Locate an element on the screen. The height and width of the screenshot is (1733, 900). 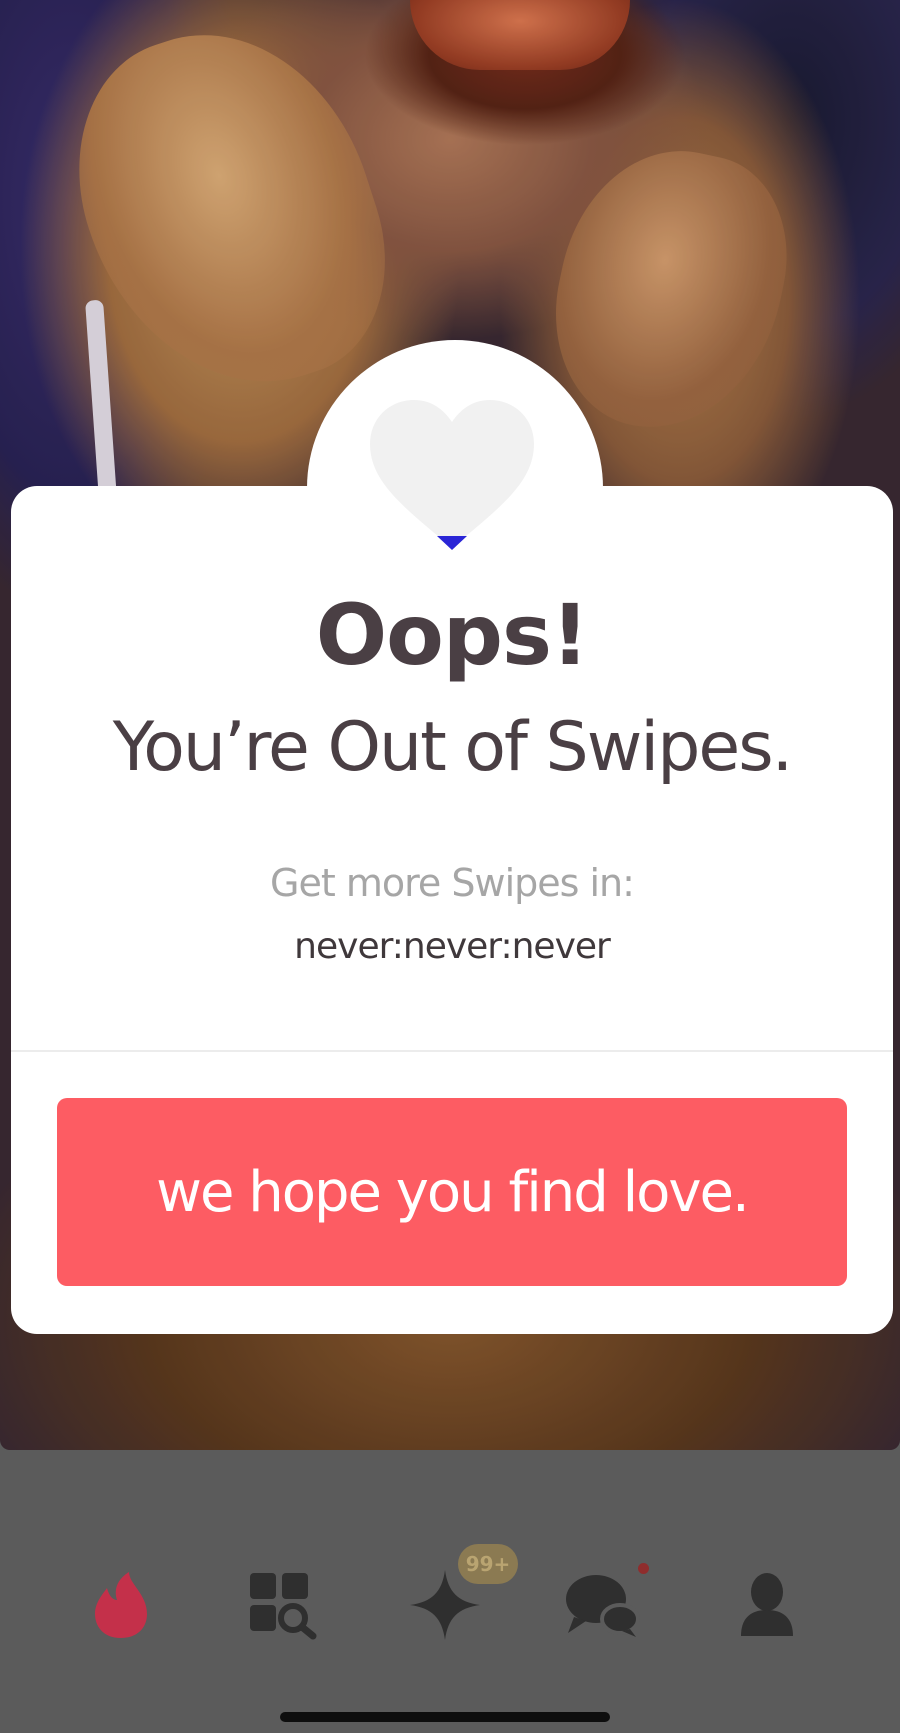
nav-item-home is located at coordinates (121, 1605).